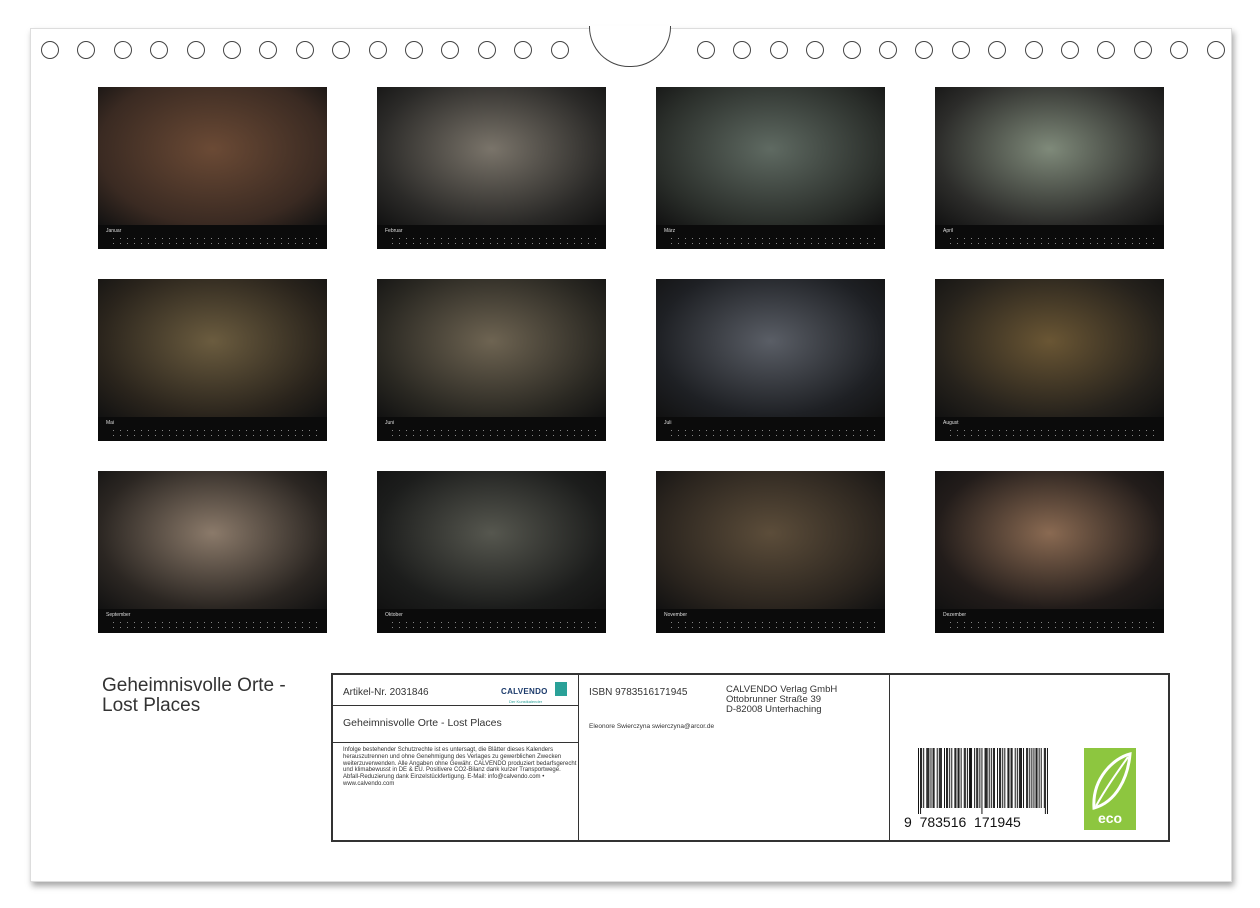 Image resolution: width=1260 pixels, height=908 pixels. Describe the element at coordinates (212, 360) in the screenshot. I see `month-thumbnail-5: Mai` at that location.